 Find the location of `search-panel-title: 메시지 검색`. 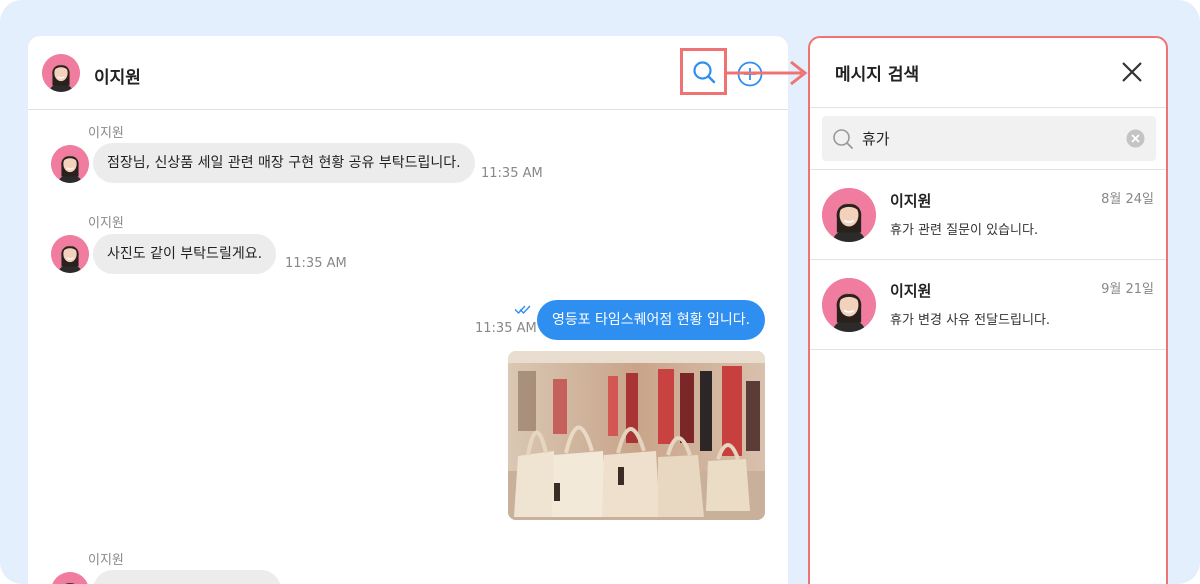

search-panel-title: 메시지 검색 is located at coordinates (877, 75).